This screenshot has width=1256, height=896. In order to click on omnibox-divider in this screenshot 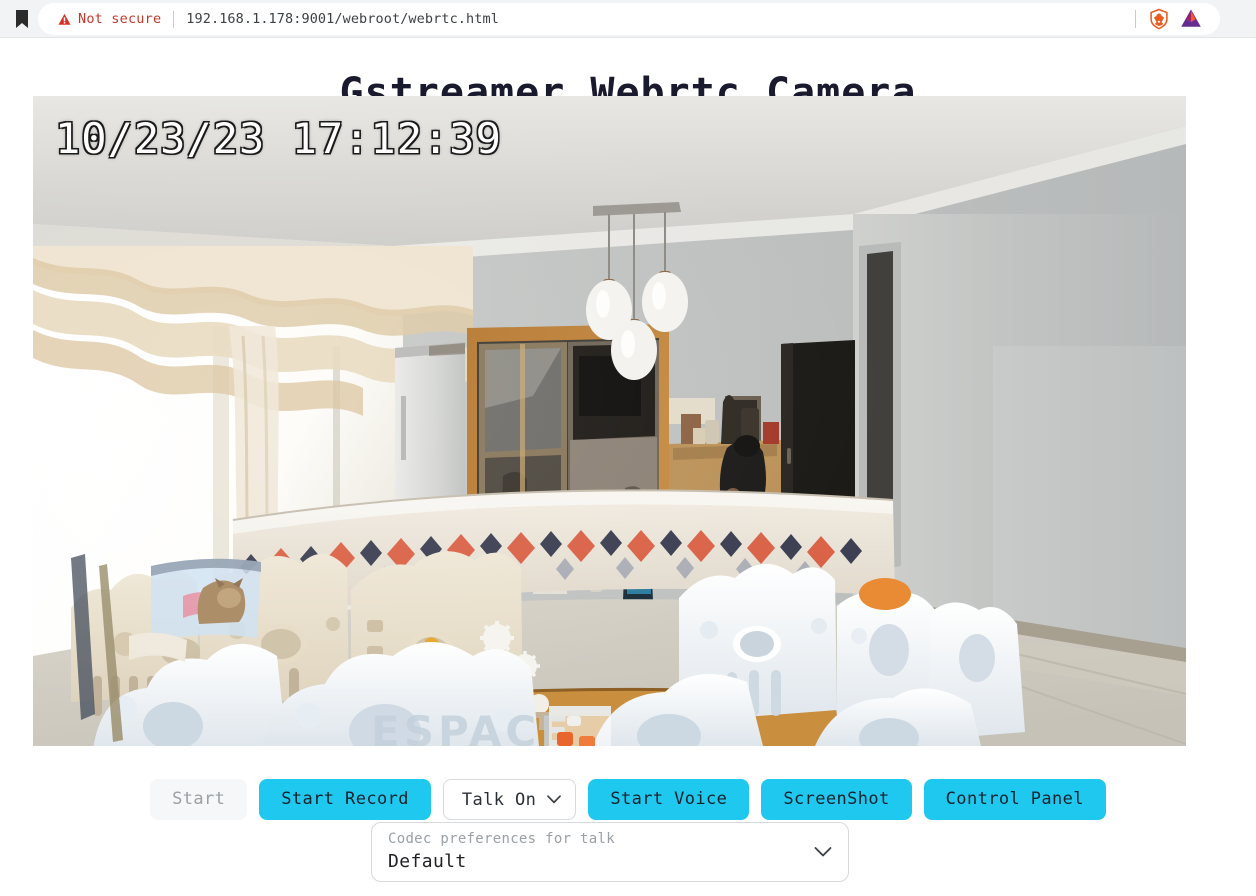, I will do `click(174, 19)`.